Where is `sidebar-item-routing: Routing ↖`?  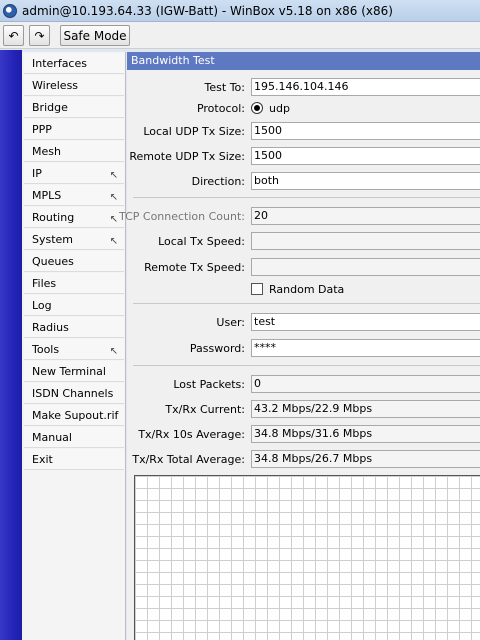
sidebar-item-routing: Routing ↖ is located at coordinates (74, 217).